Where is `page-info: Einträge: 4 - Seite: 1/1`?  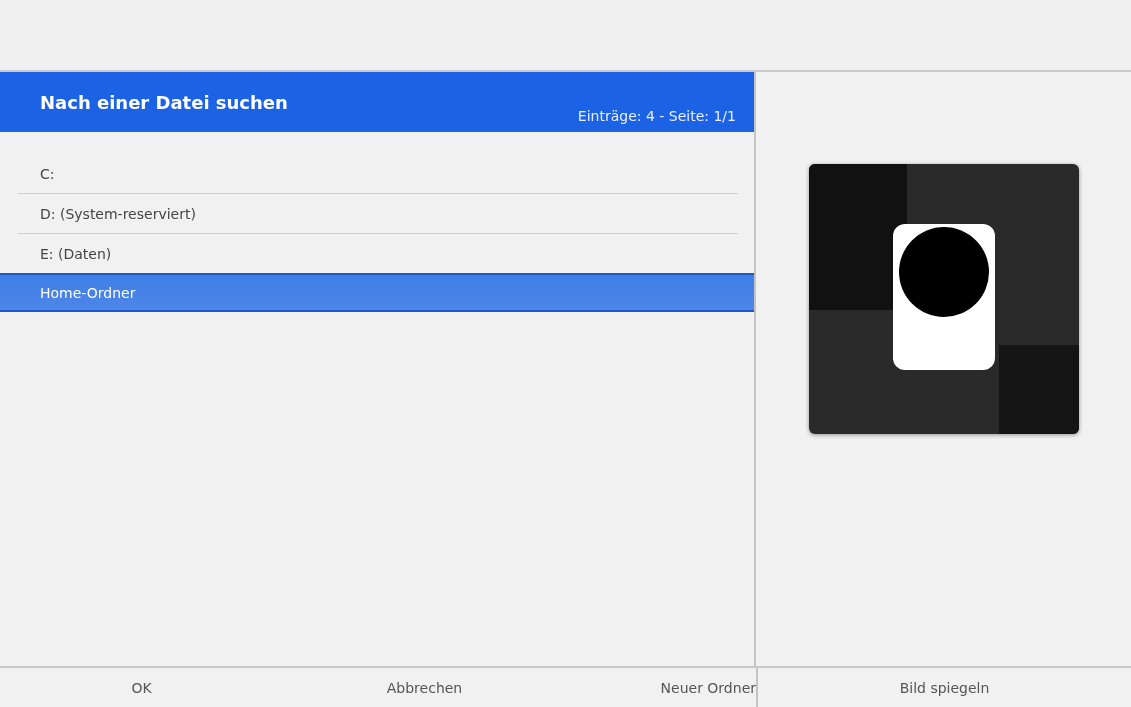
page-info: Einträge: 4 - Seite: 1/1 is located at coordinates (656, 116).